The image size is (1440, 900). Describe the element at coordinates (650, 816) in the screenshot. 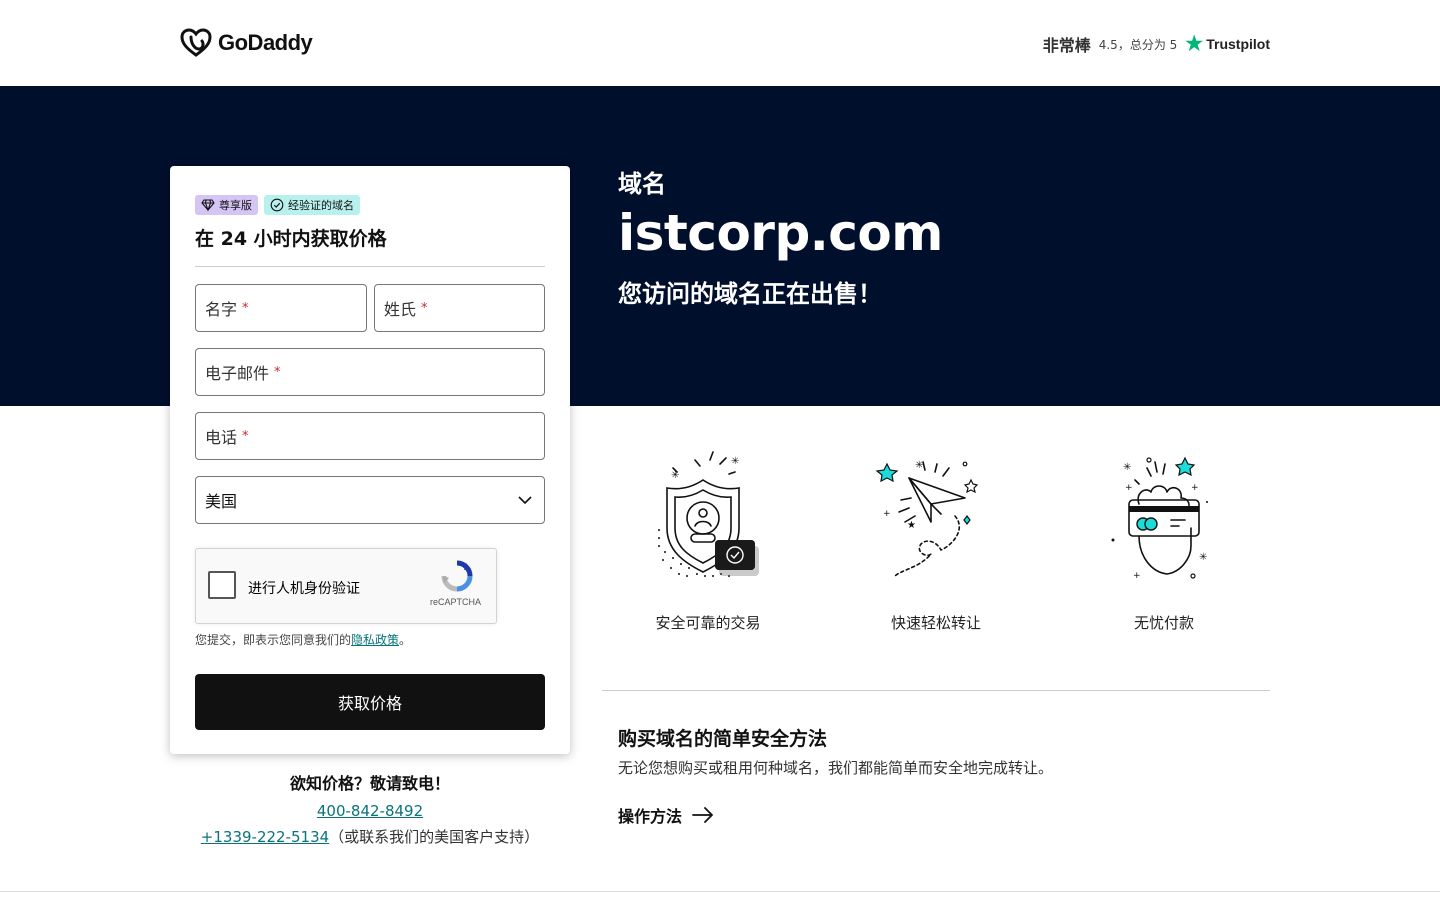

I see `how-it-works-label: 操作方法` at that location.